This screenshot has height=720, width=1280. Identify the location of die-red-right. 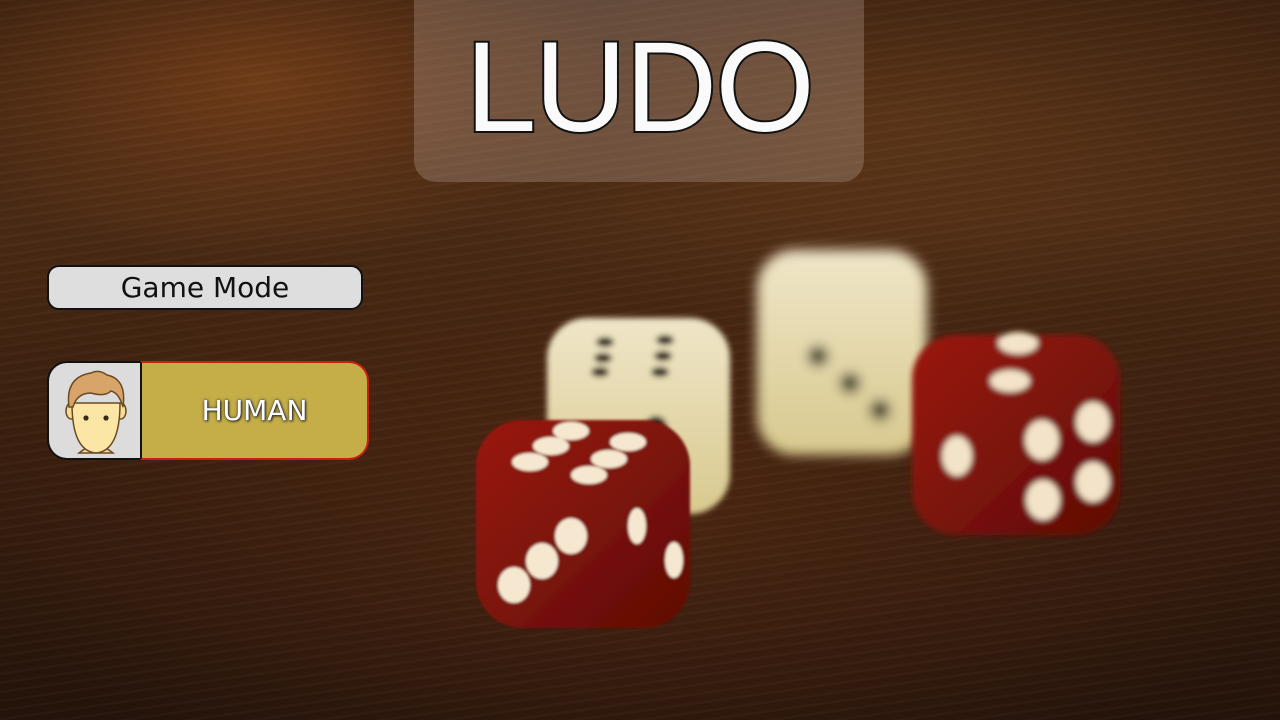
(1016, 433).